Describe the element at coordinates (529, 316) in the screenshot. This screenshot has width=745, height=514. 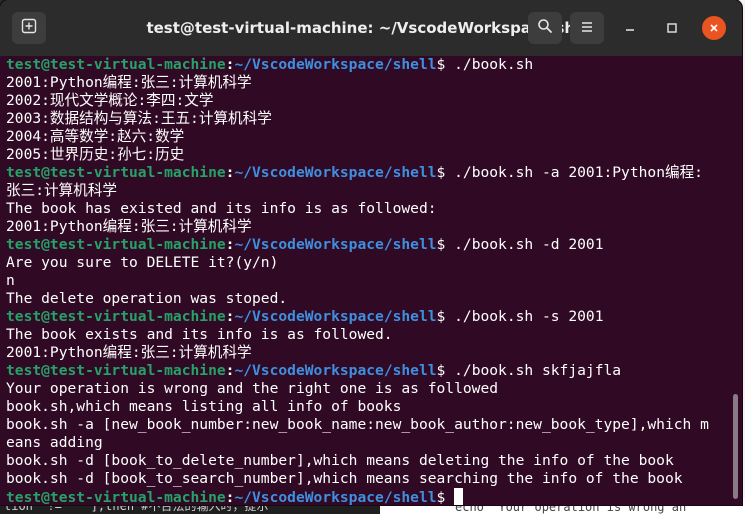
I see `command-text: ./book.sh -s 2001` at that location.